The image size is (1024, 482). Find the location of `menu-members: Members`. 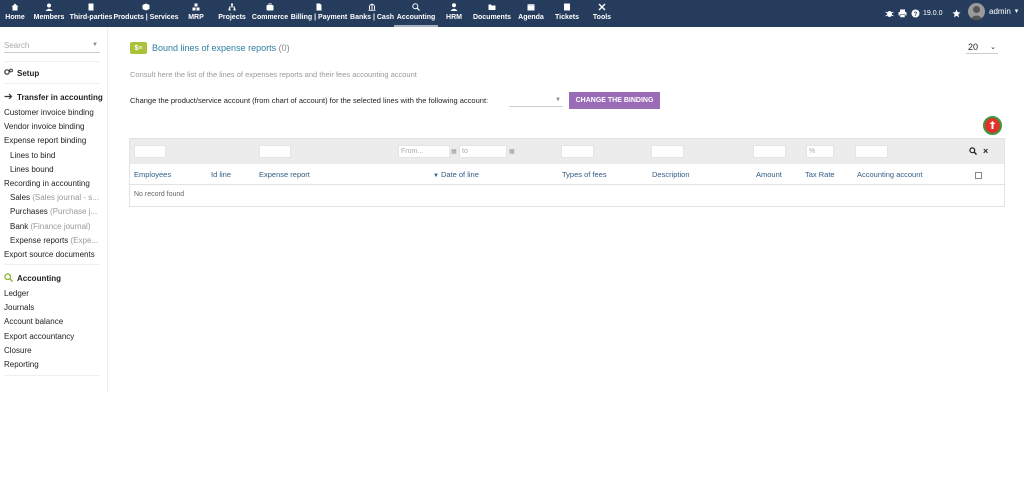

menu-members: Members is located at coordinates (49, 14).